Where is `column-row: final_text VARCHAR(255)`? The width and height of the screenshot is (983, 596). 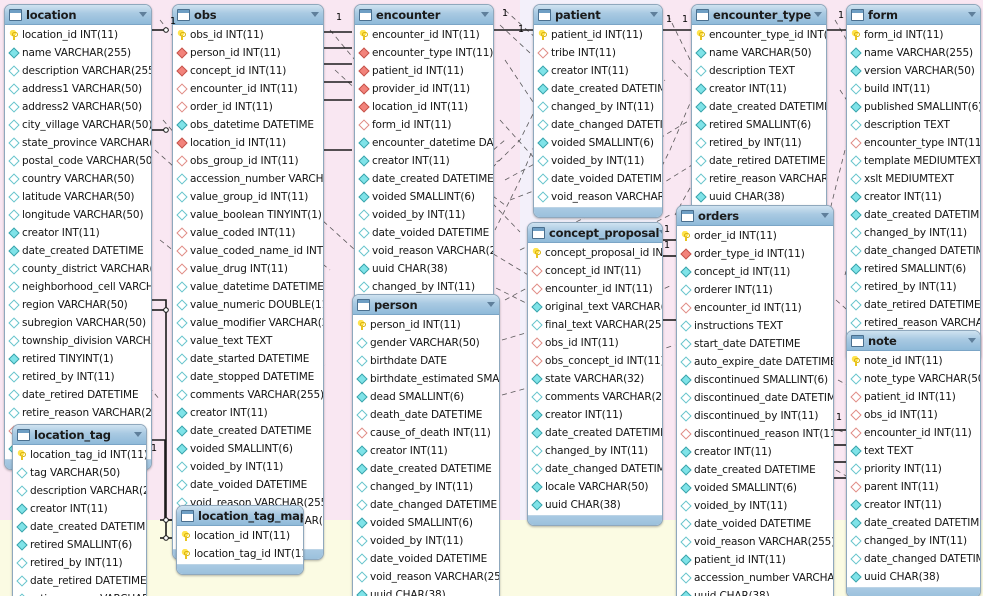
column-row: final_text VARCHAR(255) is located at coordinates (595, 325).